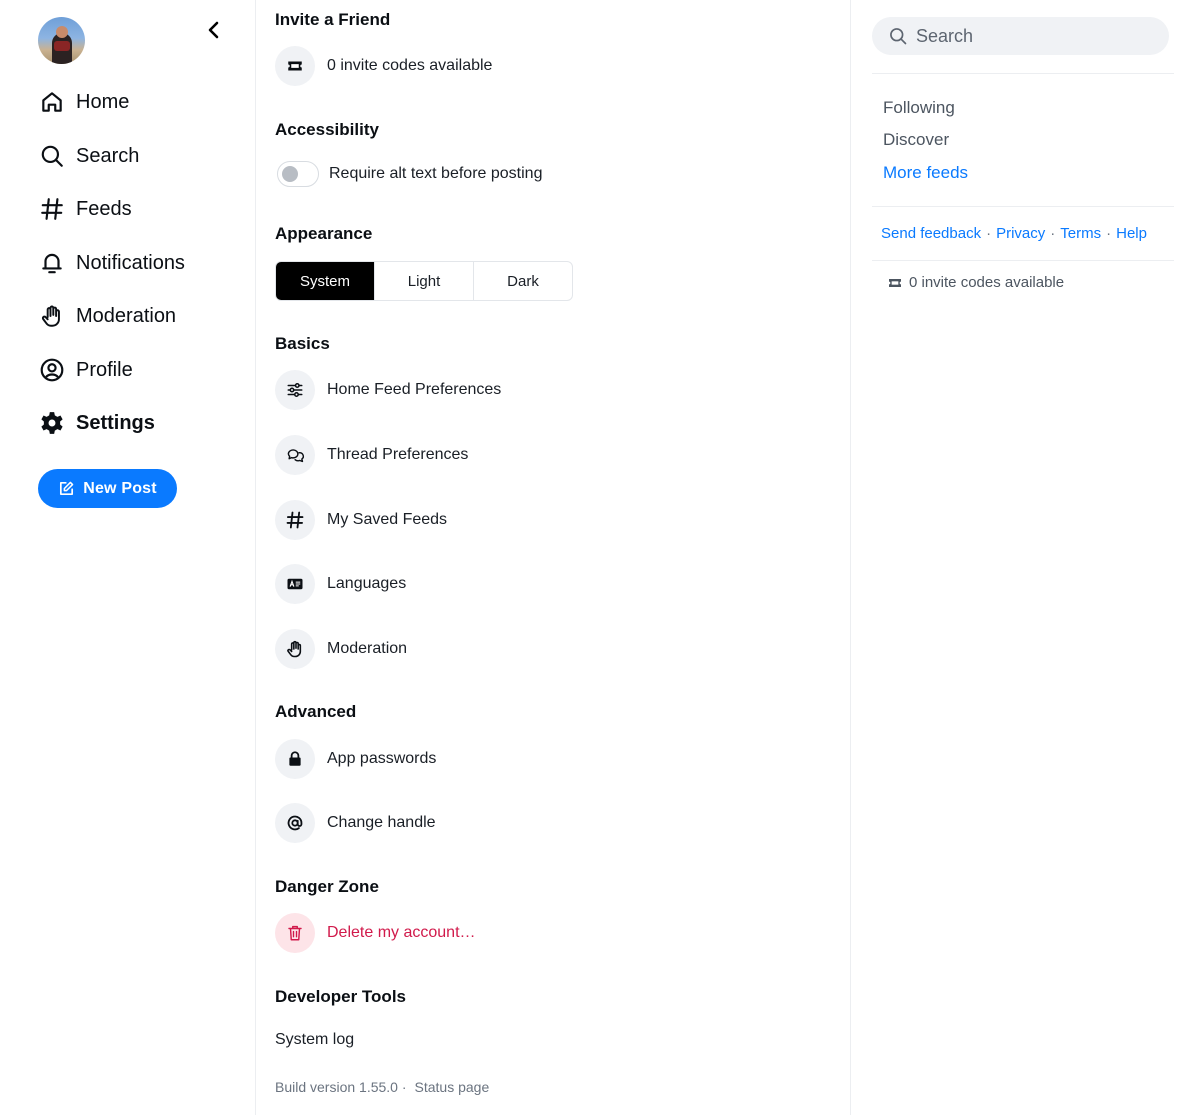 The image size is (1200, 1115). I want to click on alt-text-toggle, so click(298, 174).